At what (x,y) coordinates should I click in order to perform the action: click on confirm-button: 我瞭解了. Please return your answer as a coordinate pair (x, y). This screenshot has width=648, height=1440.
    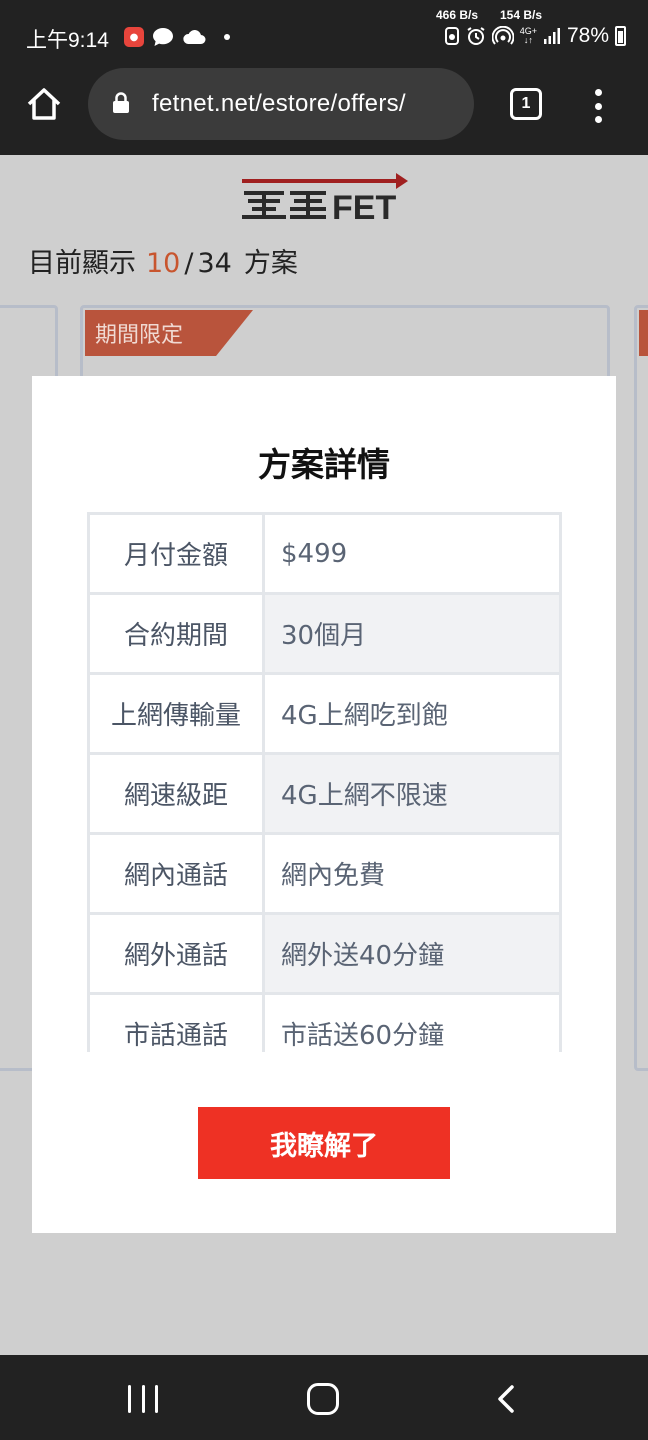
    Looking at the image, I should click on (324, 1143).